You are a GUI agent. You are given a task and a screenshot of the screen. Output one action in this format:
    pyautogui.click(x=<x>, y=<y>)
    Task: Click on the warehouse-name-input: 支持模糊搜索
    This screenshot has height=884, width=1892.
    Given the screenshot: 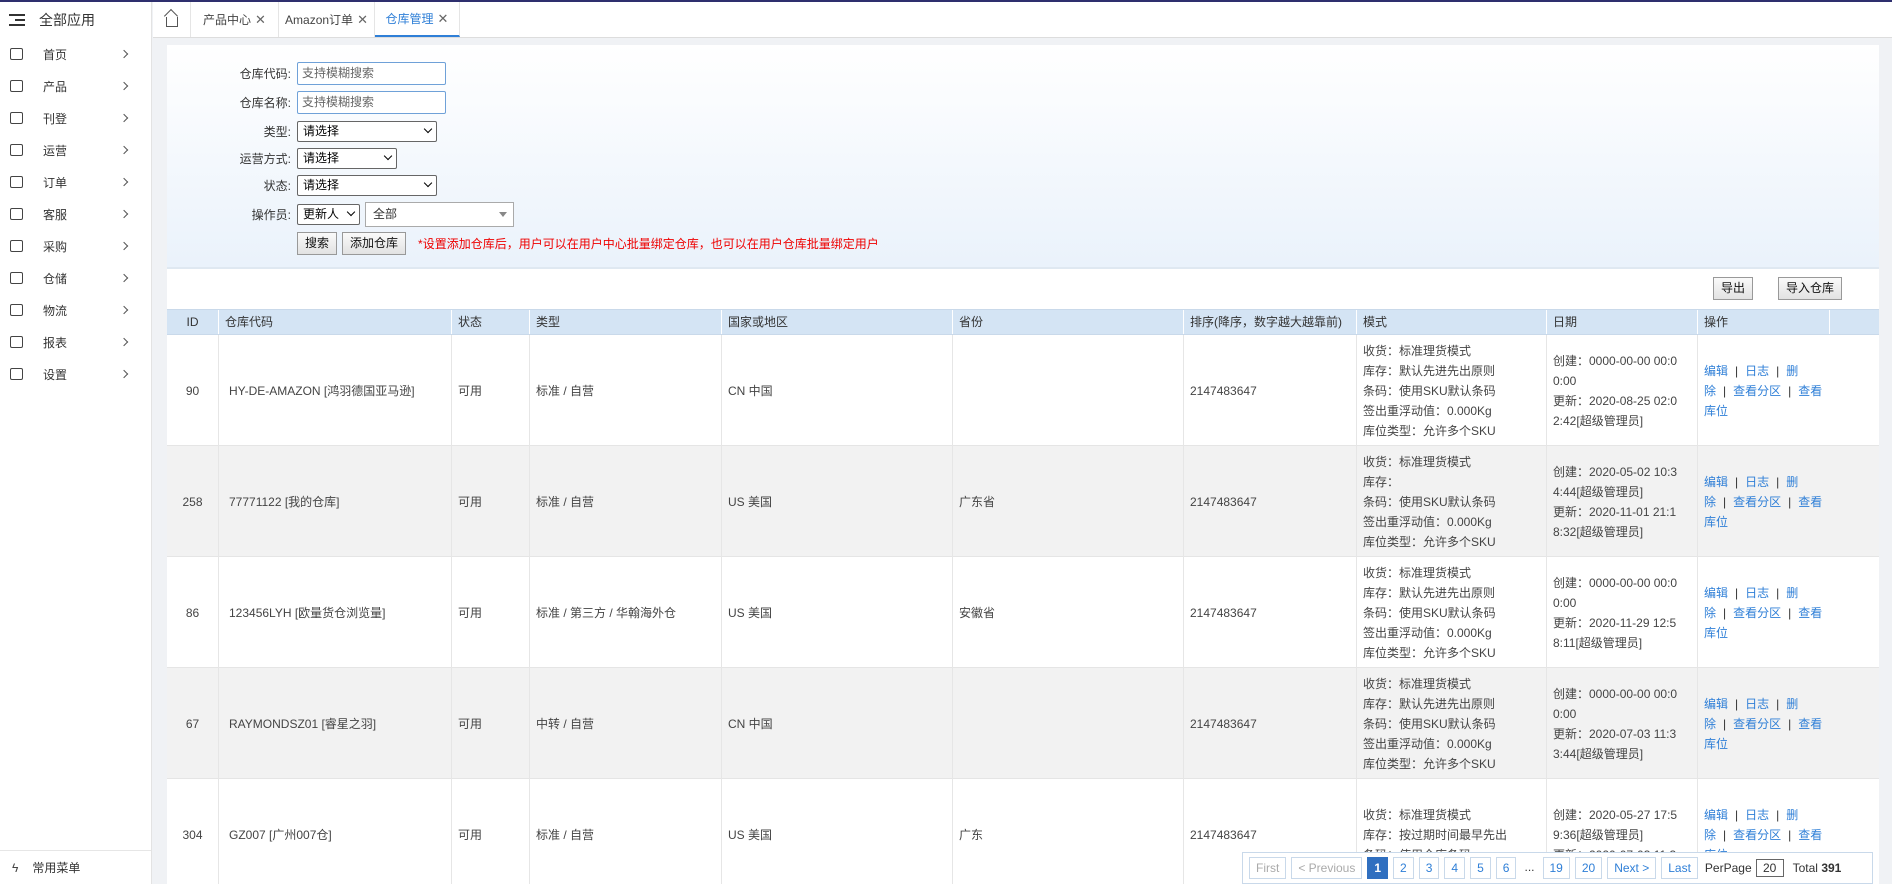 What is the action you would take?
    pyautogui.click(x=371, y=102)
    